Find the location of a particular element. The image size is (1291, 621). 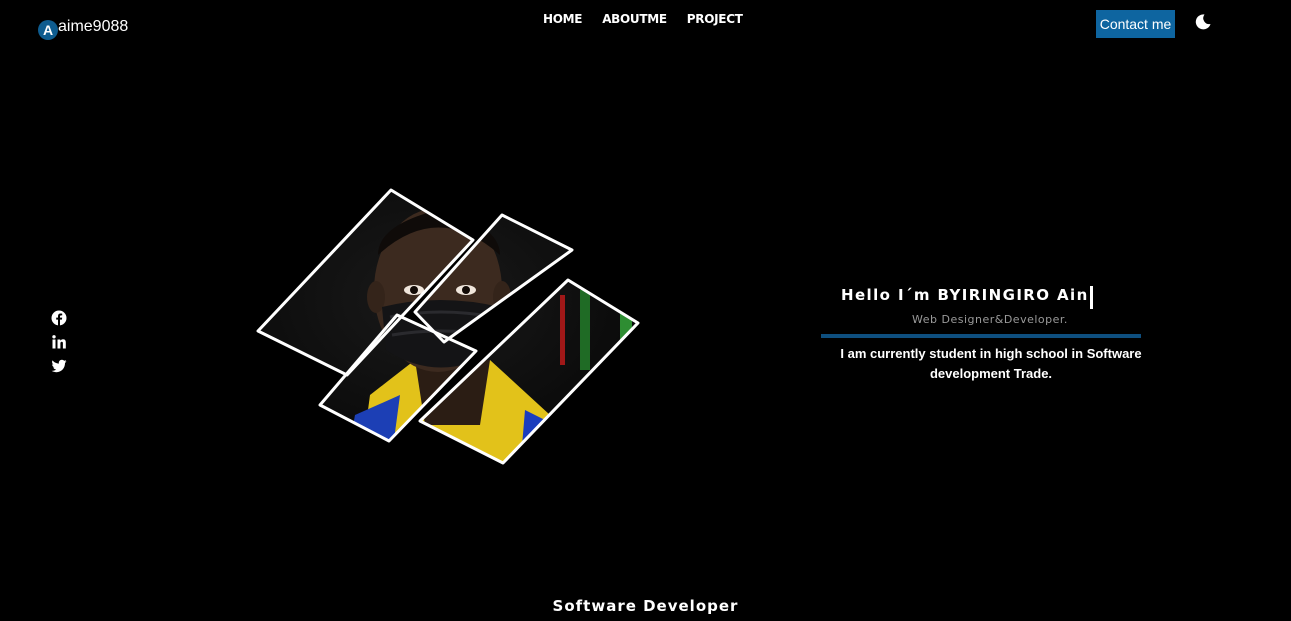

divider is located at coordinates (981, 336).